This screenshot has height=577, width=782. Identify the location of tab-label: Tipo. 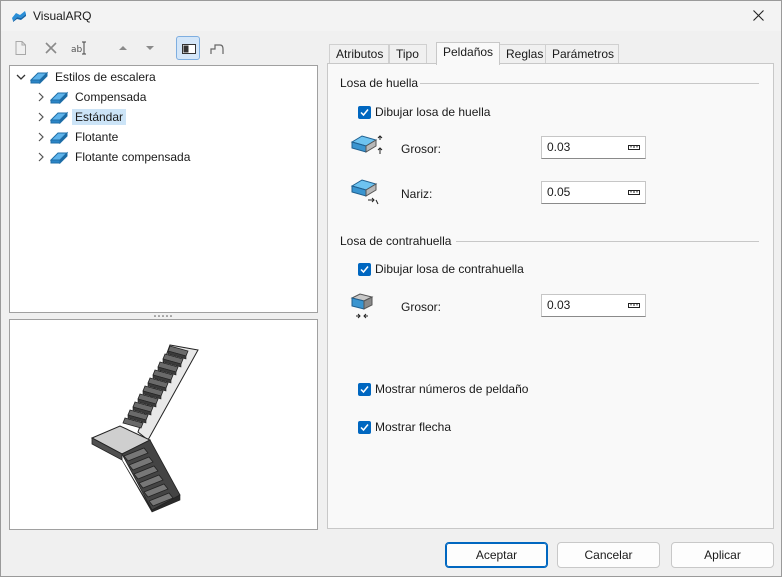
(407, 54).